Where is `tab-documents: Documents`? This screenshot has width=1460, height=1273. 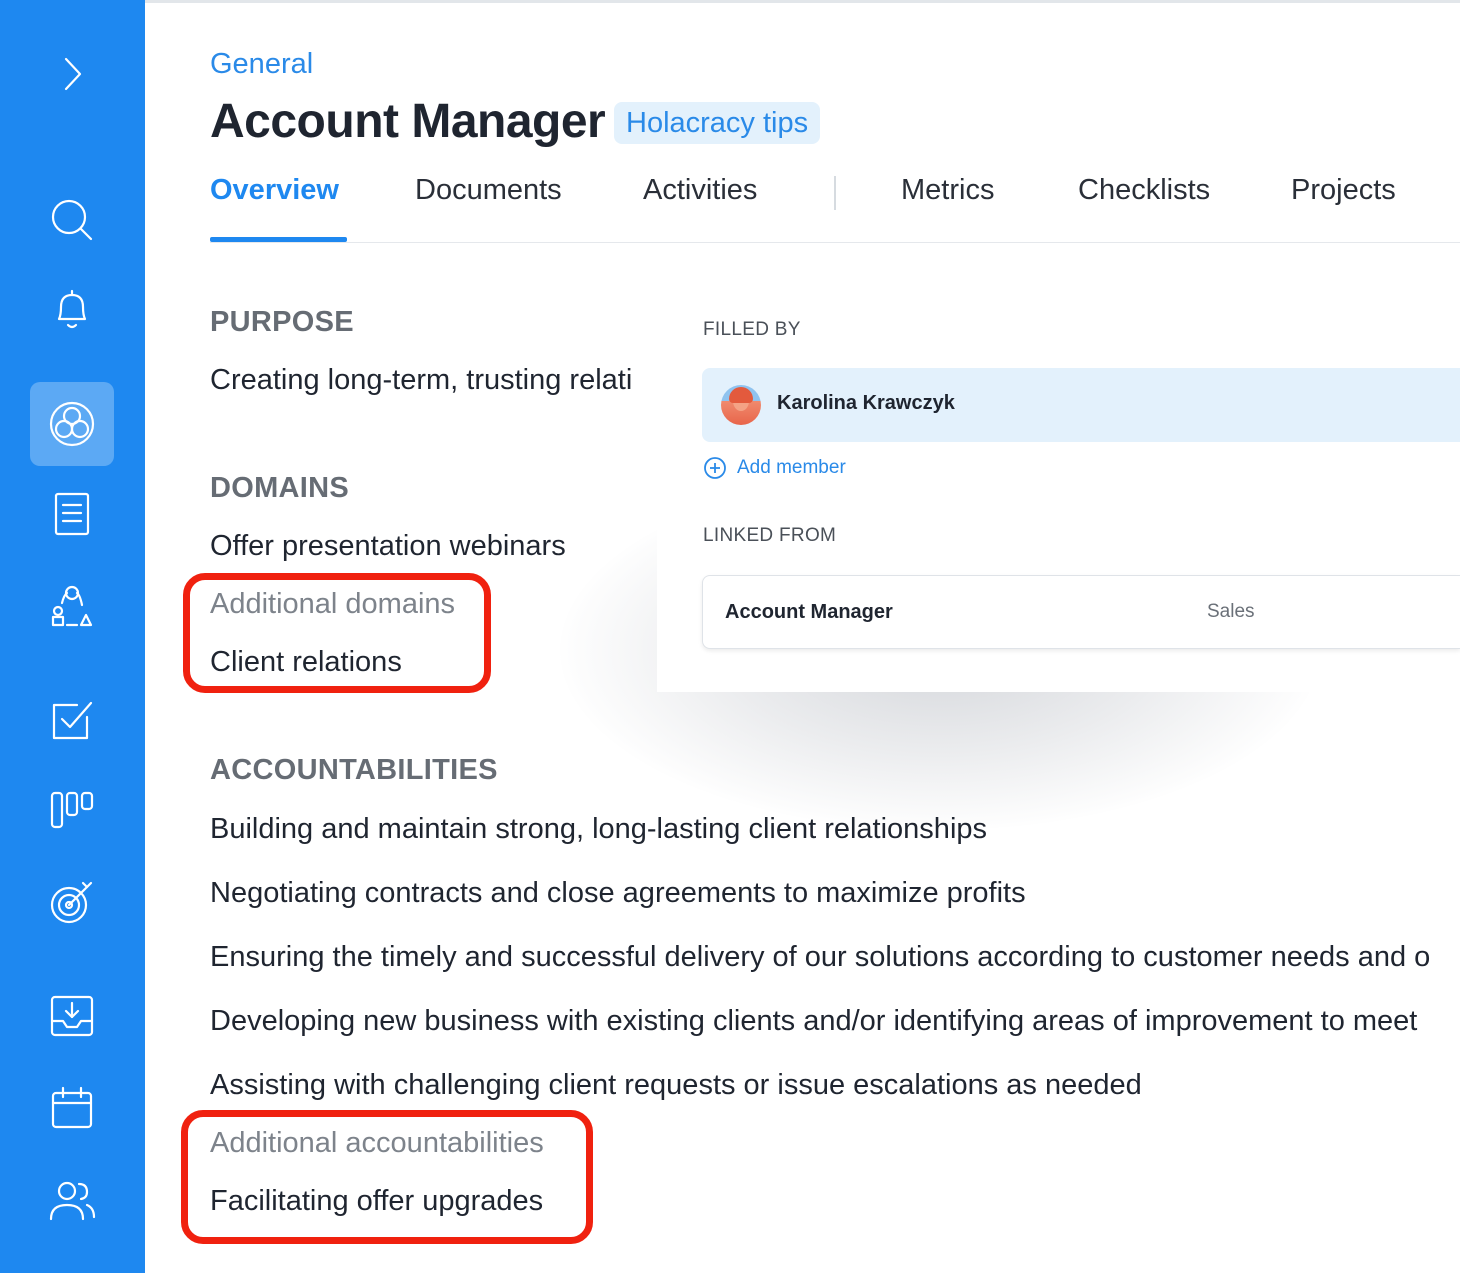
tab-documents: Documents is located at coordinates (488, 190).